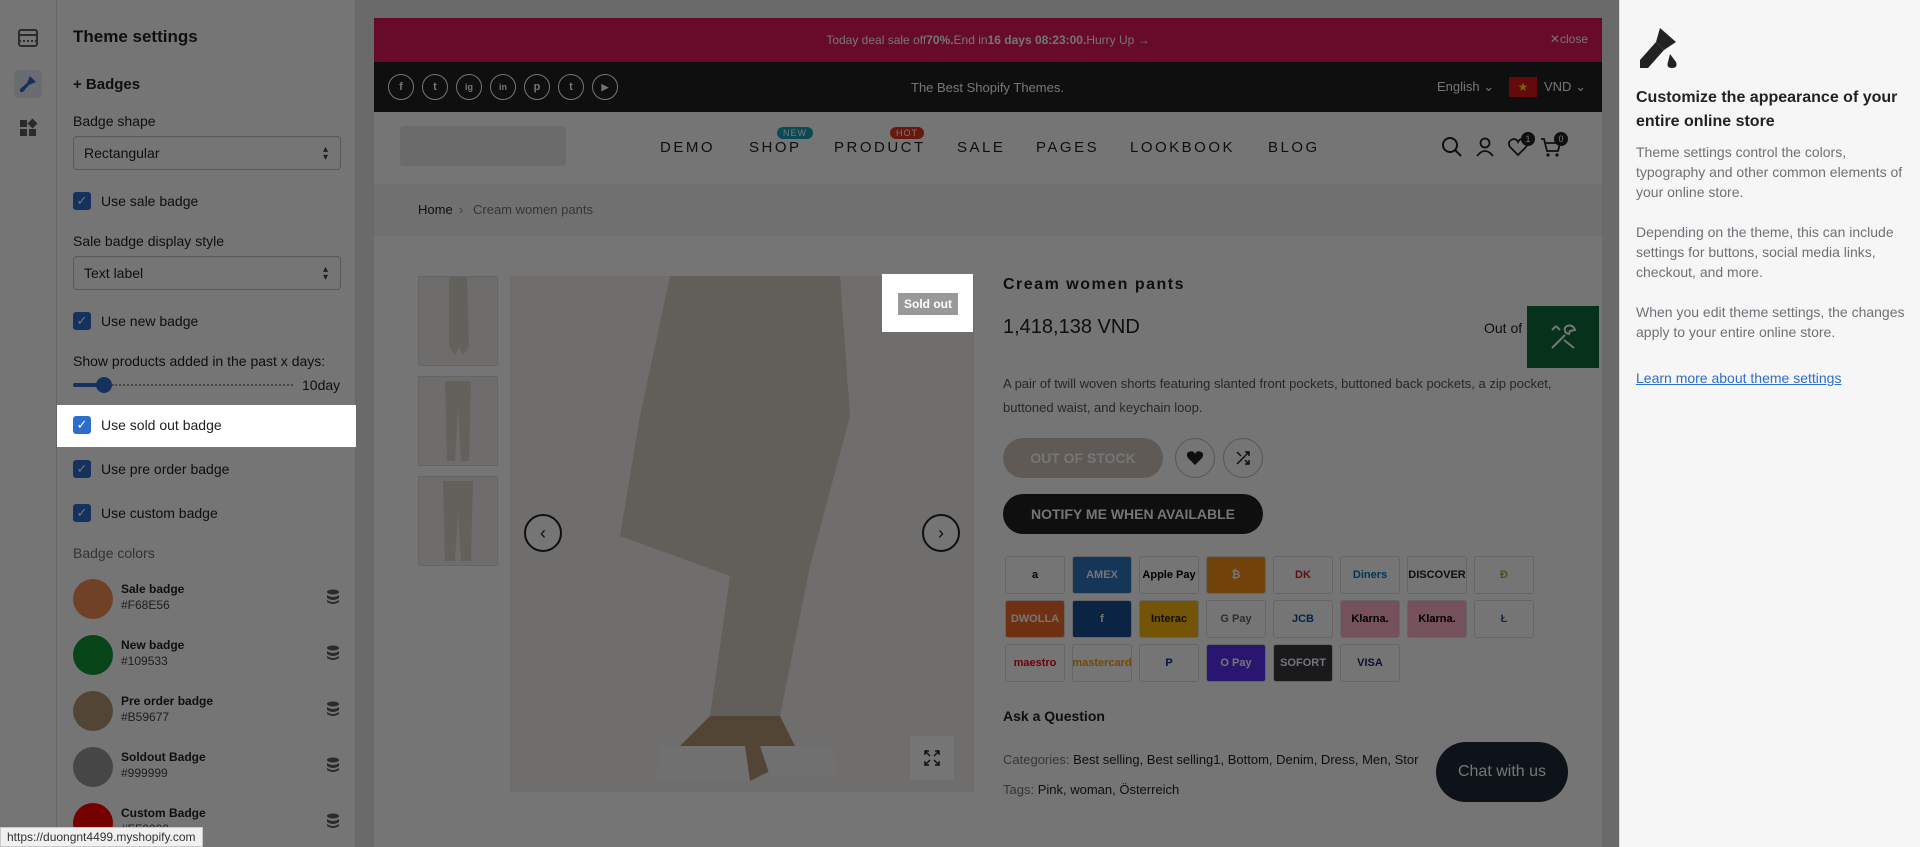  I want to click on wishlist-icon: 1, so click(1521, 145).